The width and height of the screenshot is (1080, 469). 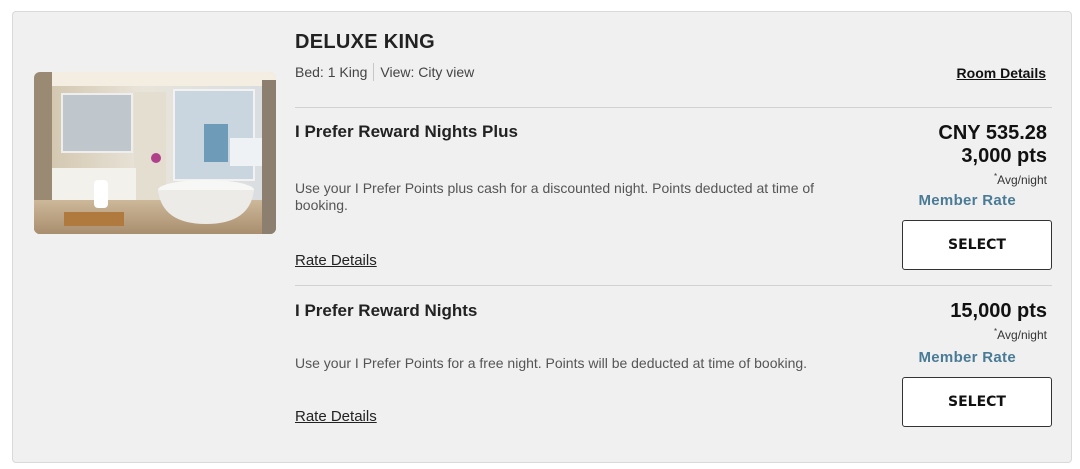 I want to click on view-info: View: City view, so click(x=427, y=72).